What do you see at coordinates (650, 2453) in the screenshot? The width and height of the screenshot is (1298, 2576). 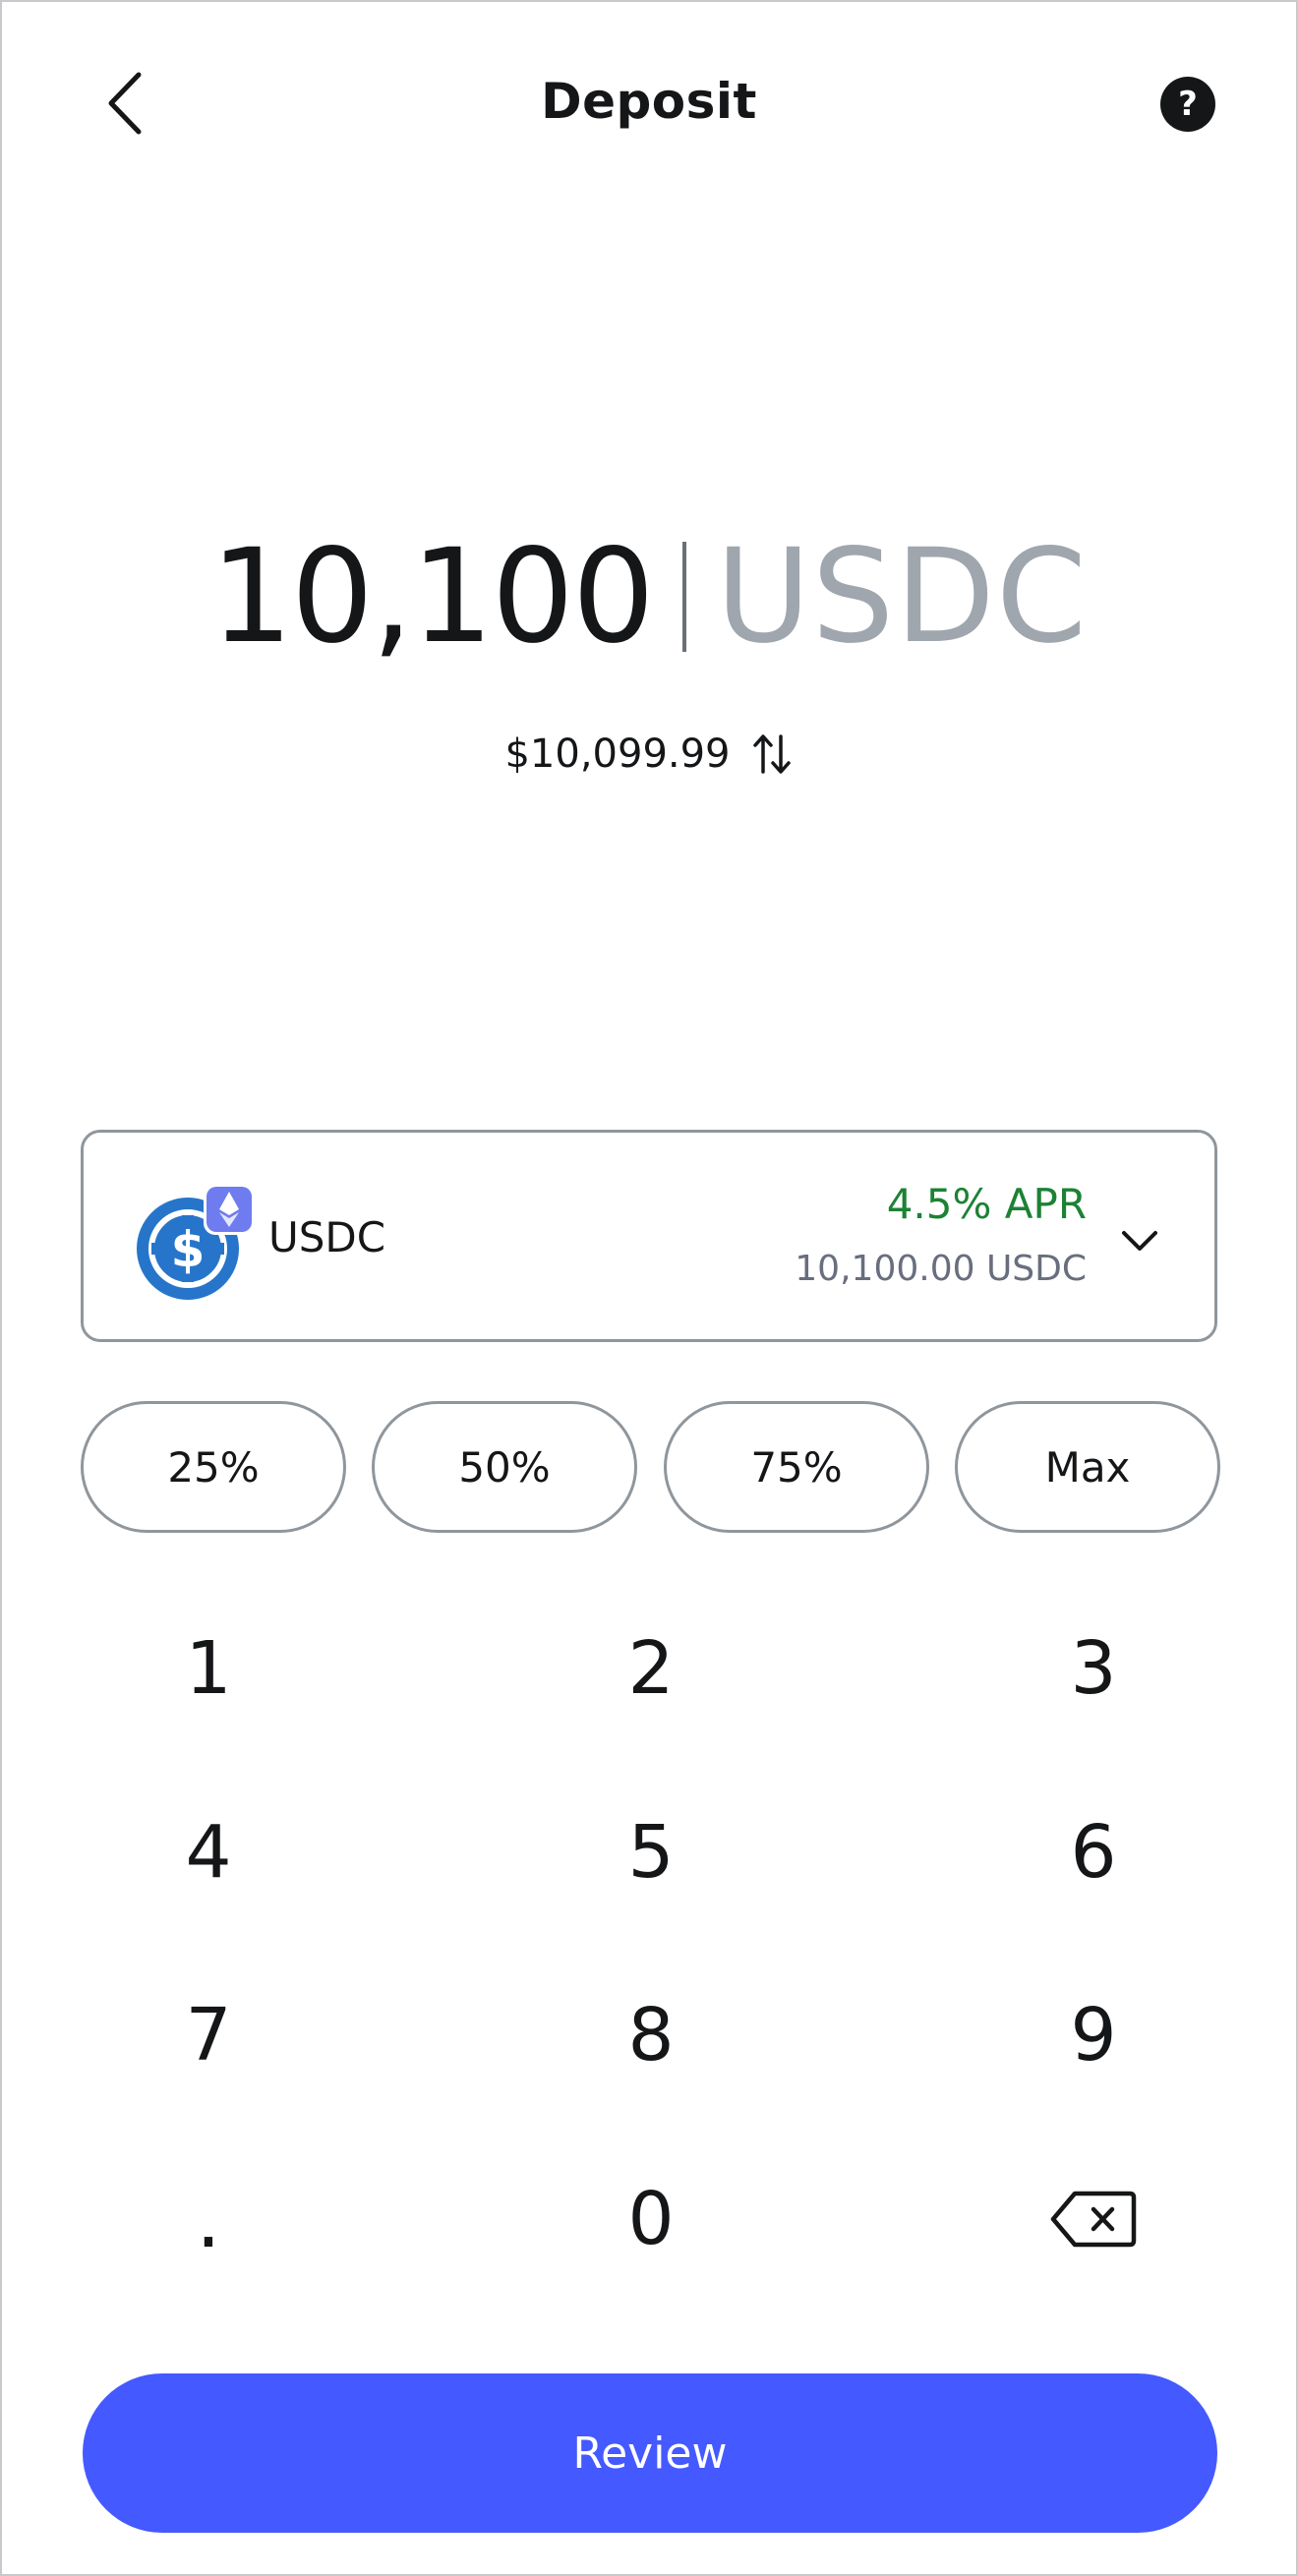 I see `review-button: Review` at bounding box center [650, 2453].